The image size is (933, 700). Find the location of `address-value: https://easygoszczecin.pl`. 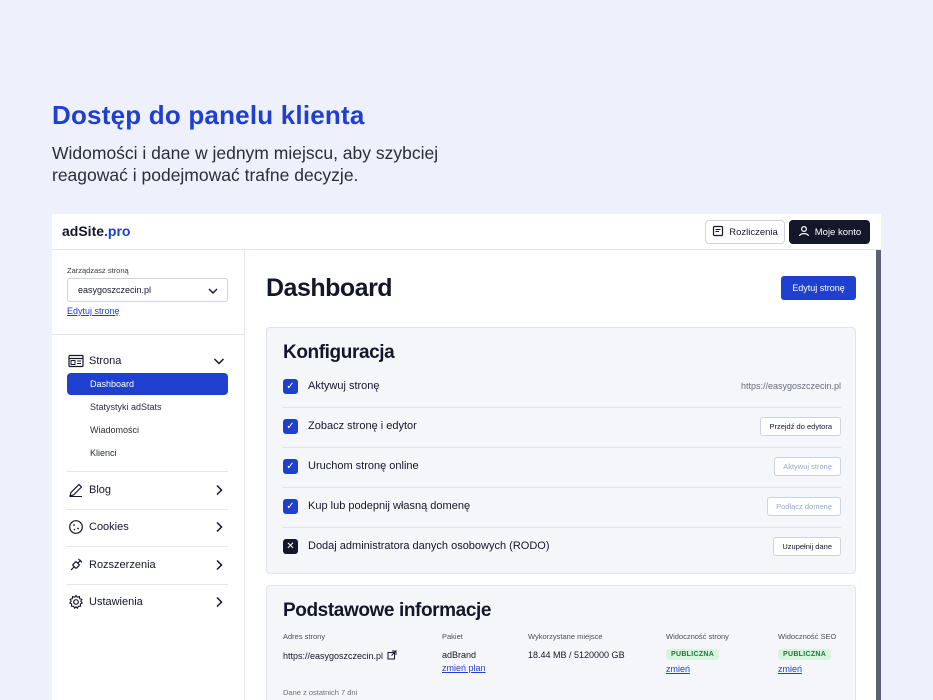

address-value: https://easygoszczecin.pl is located at coordinates (340, 656).